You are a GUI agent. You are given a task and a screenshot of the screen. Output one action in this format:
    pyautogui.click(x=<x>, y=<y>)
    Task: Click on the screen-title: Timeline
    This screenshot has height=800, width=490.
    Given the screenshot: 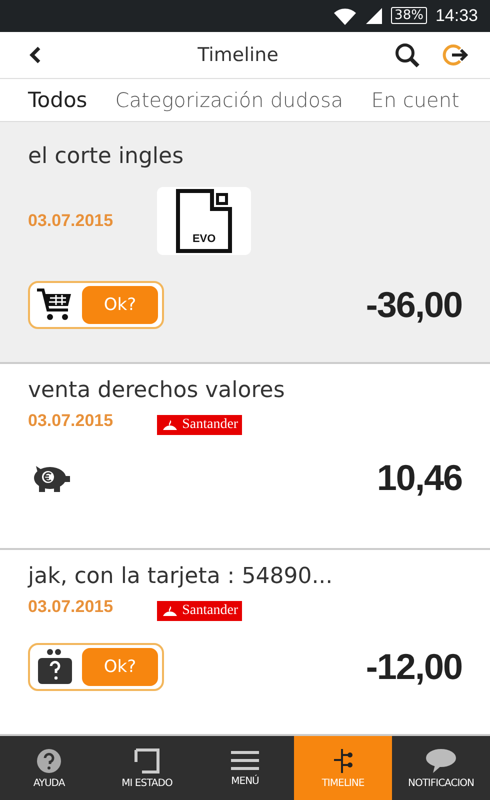 What is the action you would take?
    pyautogui.click(x=238, y=55)
    